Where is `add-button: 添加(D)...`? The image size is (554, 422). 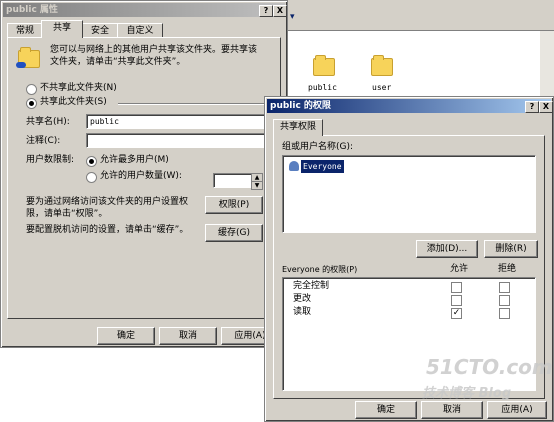
add-button: 添加(D)... is located at coordinates (447, 249).